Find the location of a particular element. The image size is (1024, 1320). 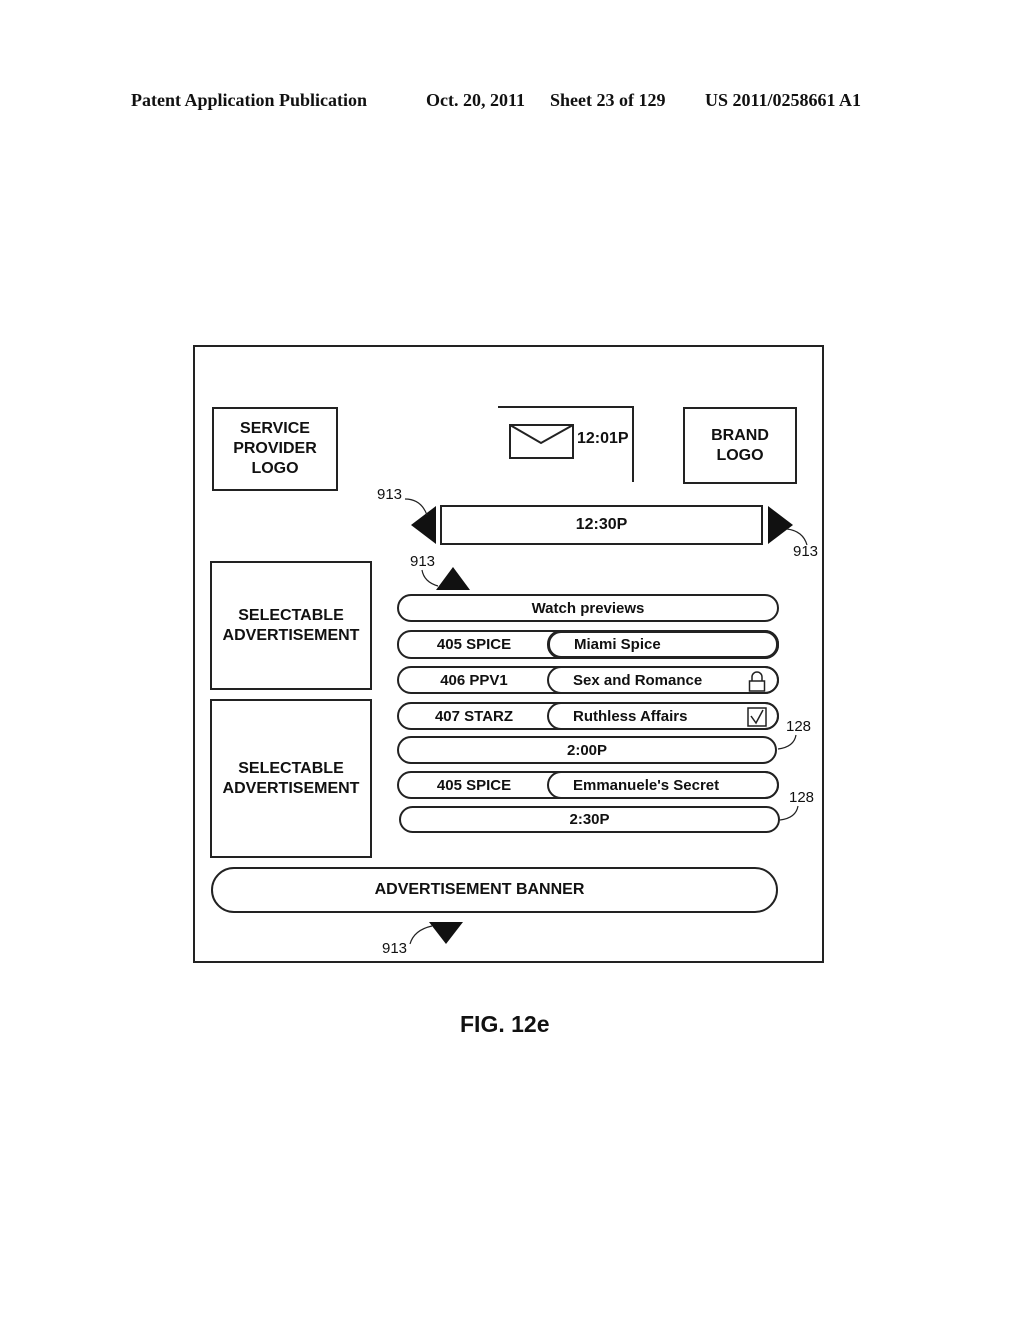

time-slot-label: 2:00P is located at coordinates (587, 750).